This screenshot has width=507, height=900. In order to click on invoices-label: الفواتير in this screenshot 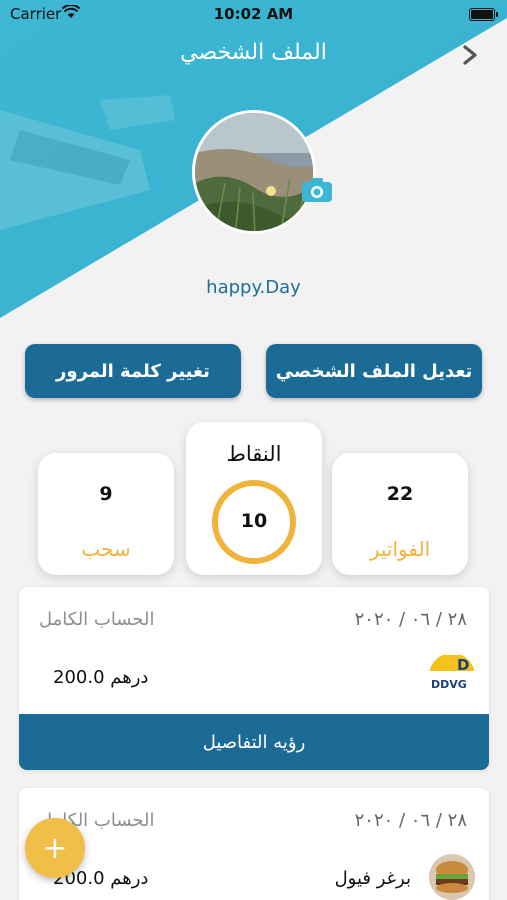, I will do `click(400, 549)`.